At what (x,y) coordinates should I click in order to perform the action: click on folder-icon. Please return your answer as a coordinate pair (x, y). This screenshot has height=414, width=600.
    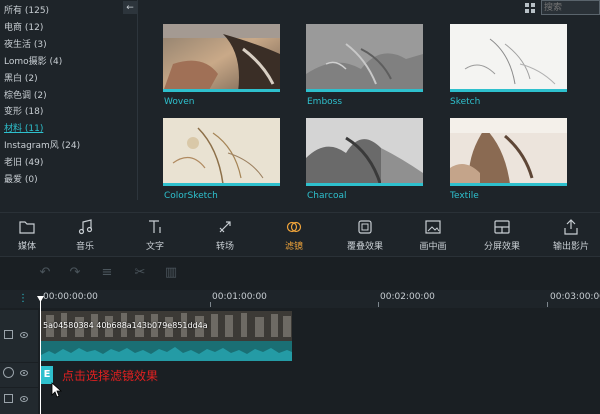
    Looking at the image, I should click on (27, 227).